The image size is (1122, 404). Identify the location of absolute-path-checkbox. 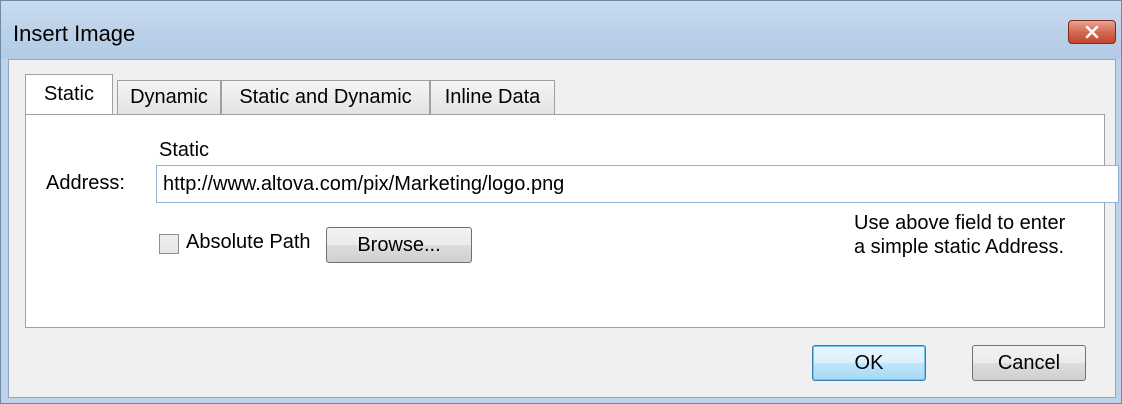
(169, 244).